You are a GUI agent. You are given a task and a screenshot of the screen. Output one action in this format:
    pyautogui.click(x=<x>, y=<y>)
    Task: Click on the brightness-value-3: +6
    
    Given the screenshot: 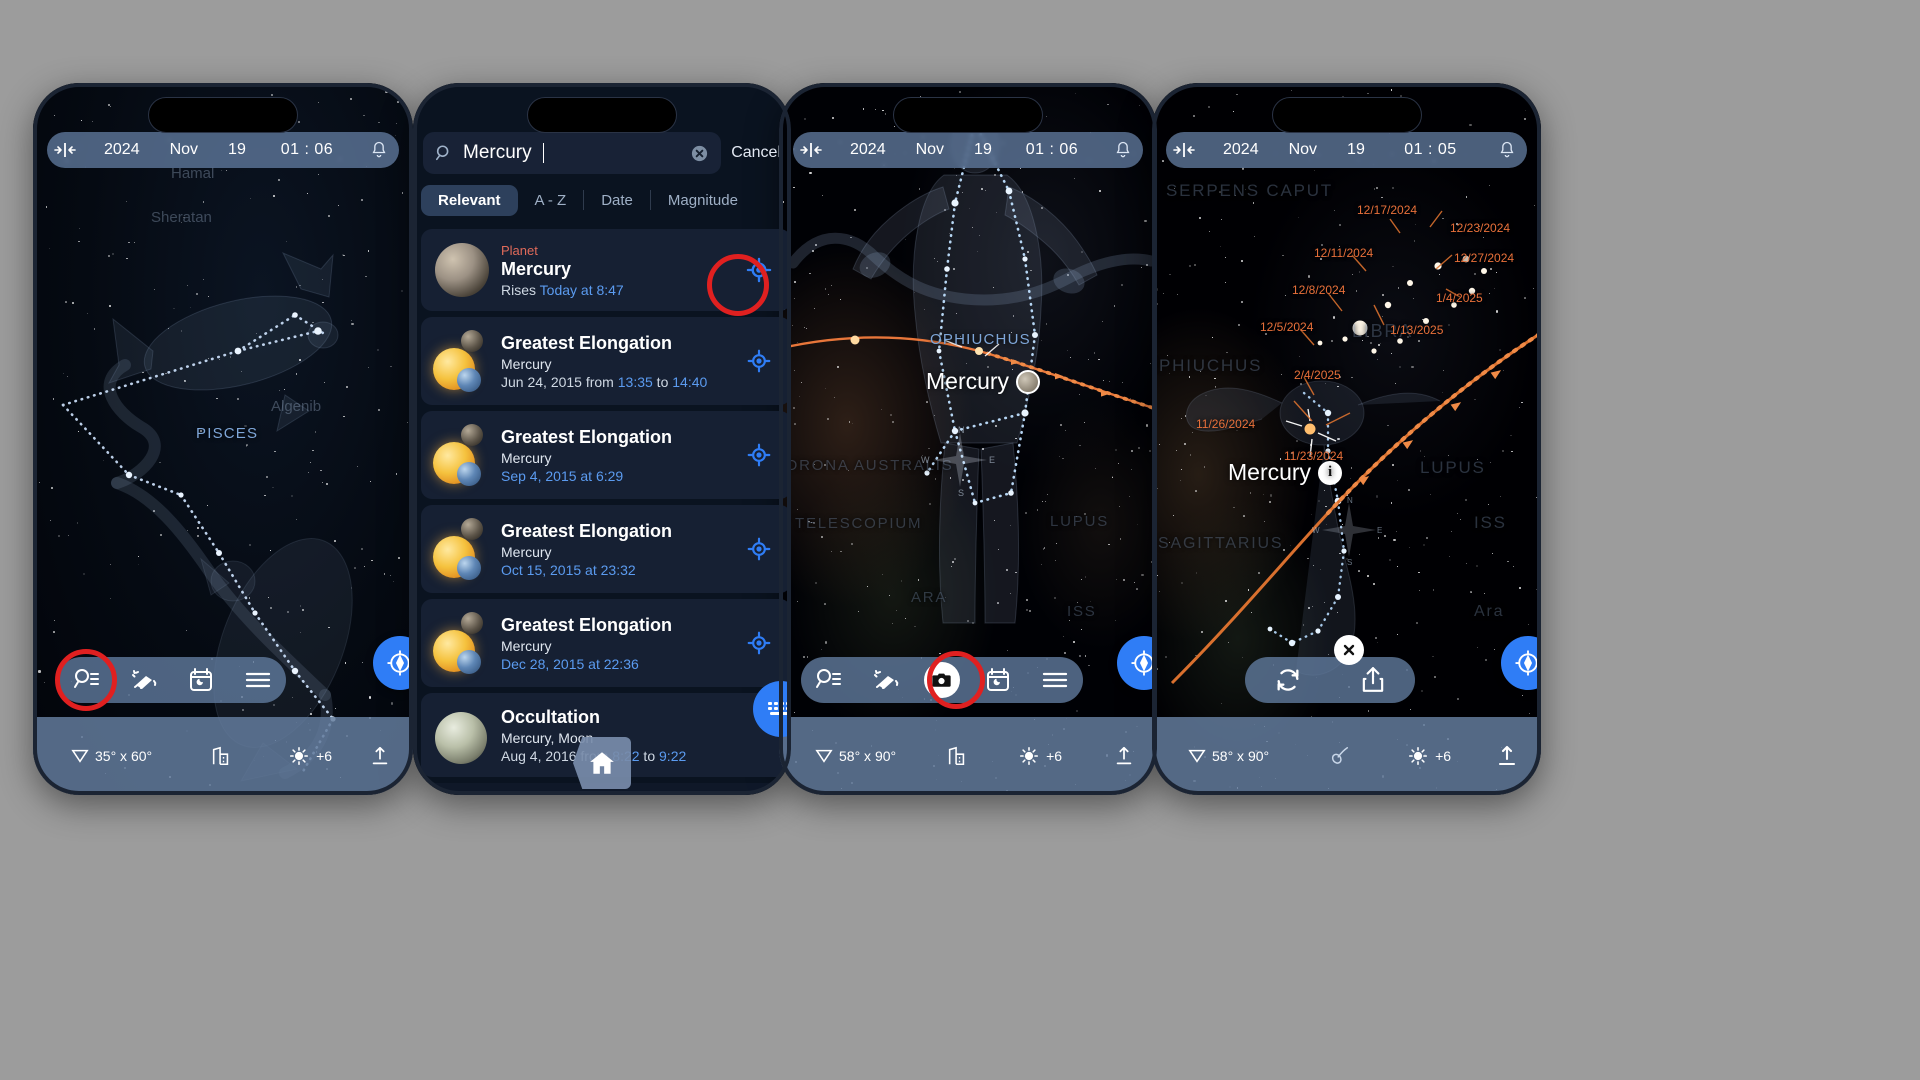 What is the action you would take?
    pyautogui.click(x=1054, y=756)
    